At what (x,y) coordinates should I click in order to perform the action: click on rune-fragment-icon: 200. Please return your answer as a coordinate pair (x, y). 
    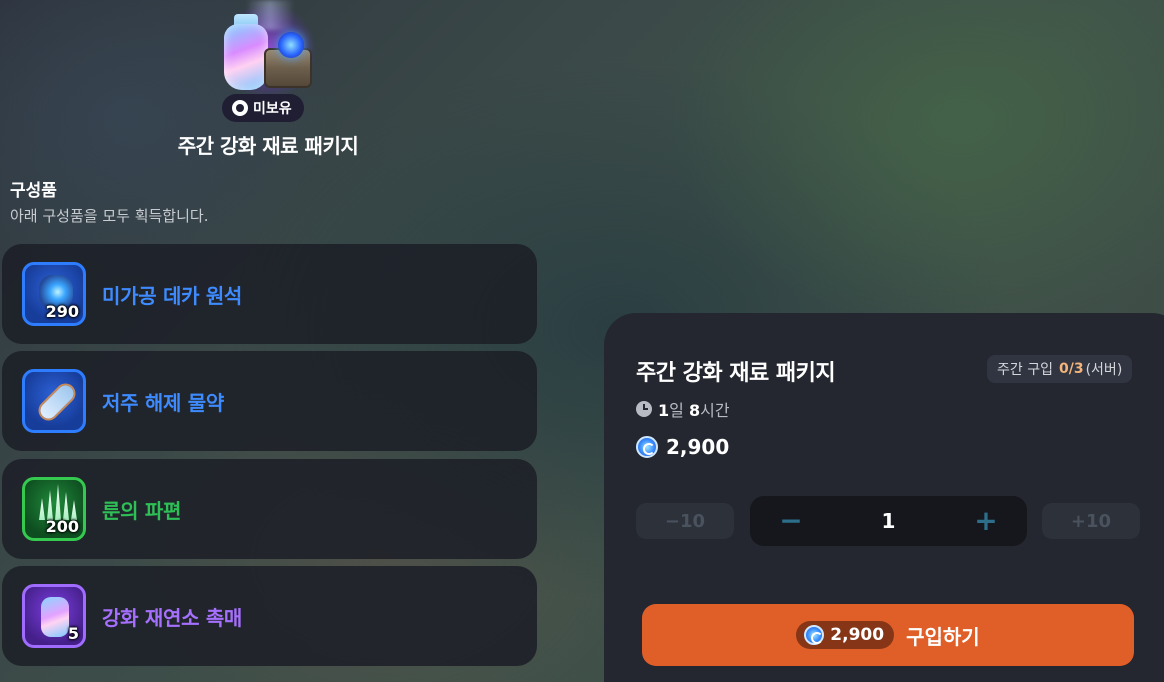
    Looking at the image, I should click on (54, 509).